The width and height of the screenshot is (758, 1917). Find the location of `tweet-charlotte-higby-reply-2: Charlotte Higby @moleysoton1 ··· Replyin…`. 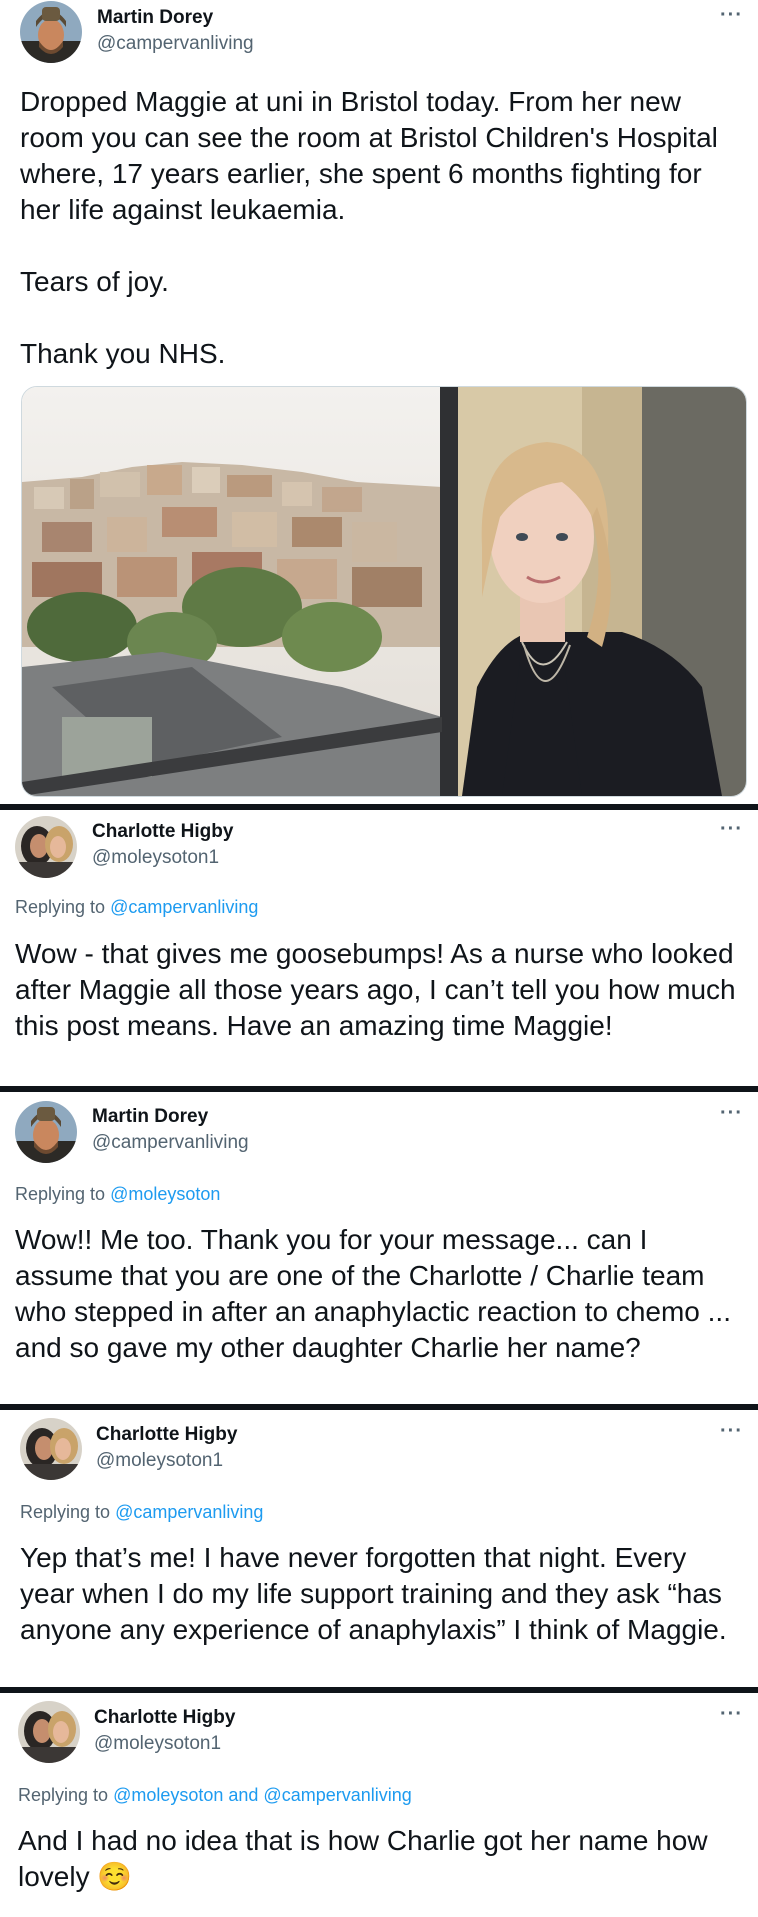

tweet-charlotte-higby-reply-2: Charlotte Higby @moleysoton1 ··· Replyin… is located at coordinates (379, 1548).